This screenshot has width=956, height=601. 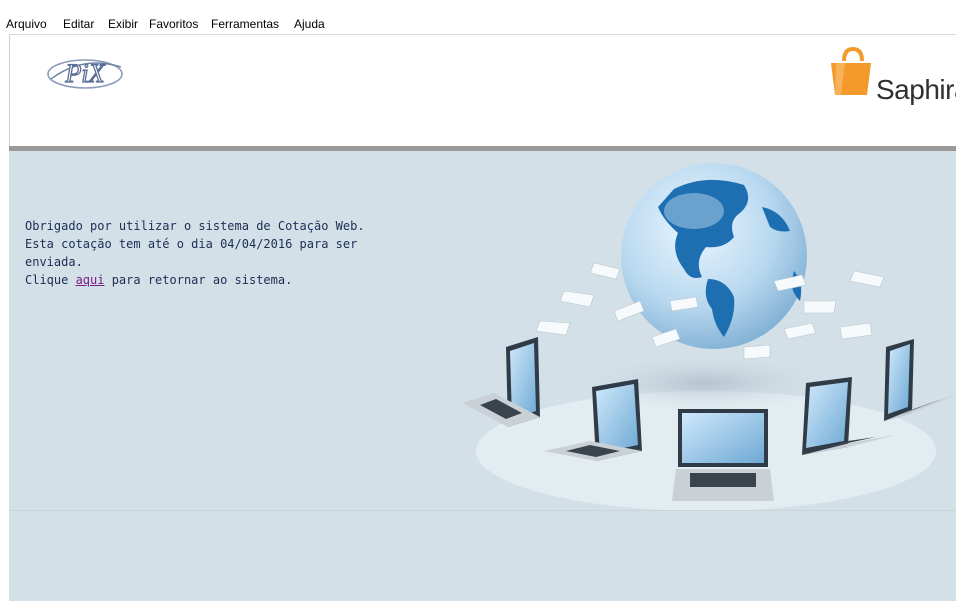 I want to click on page-footer, so click(x=482, y=556).